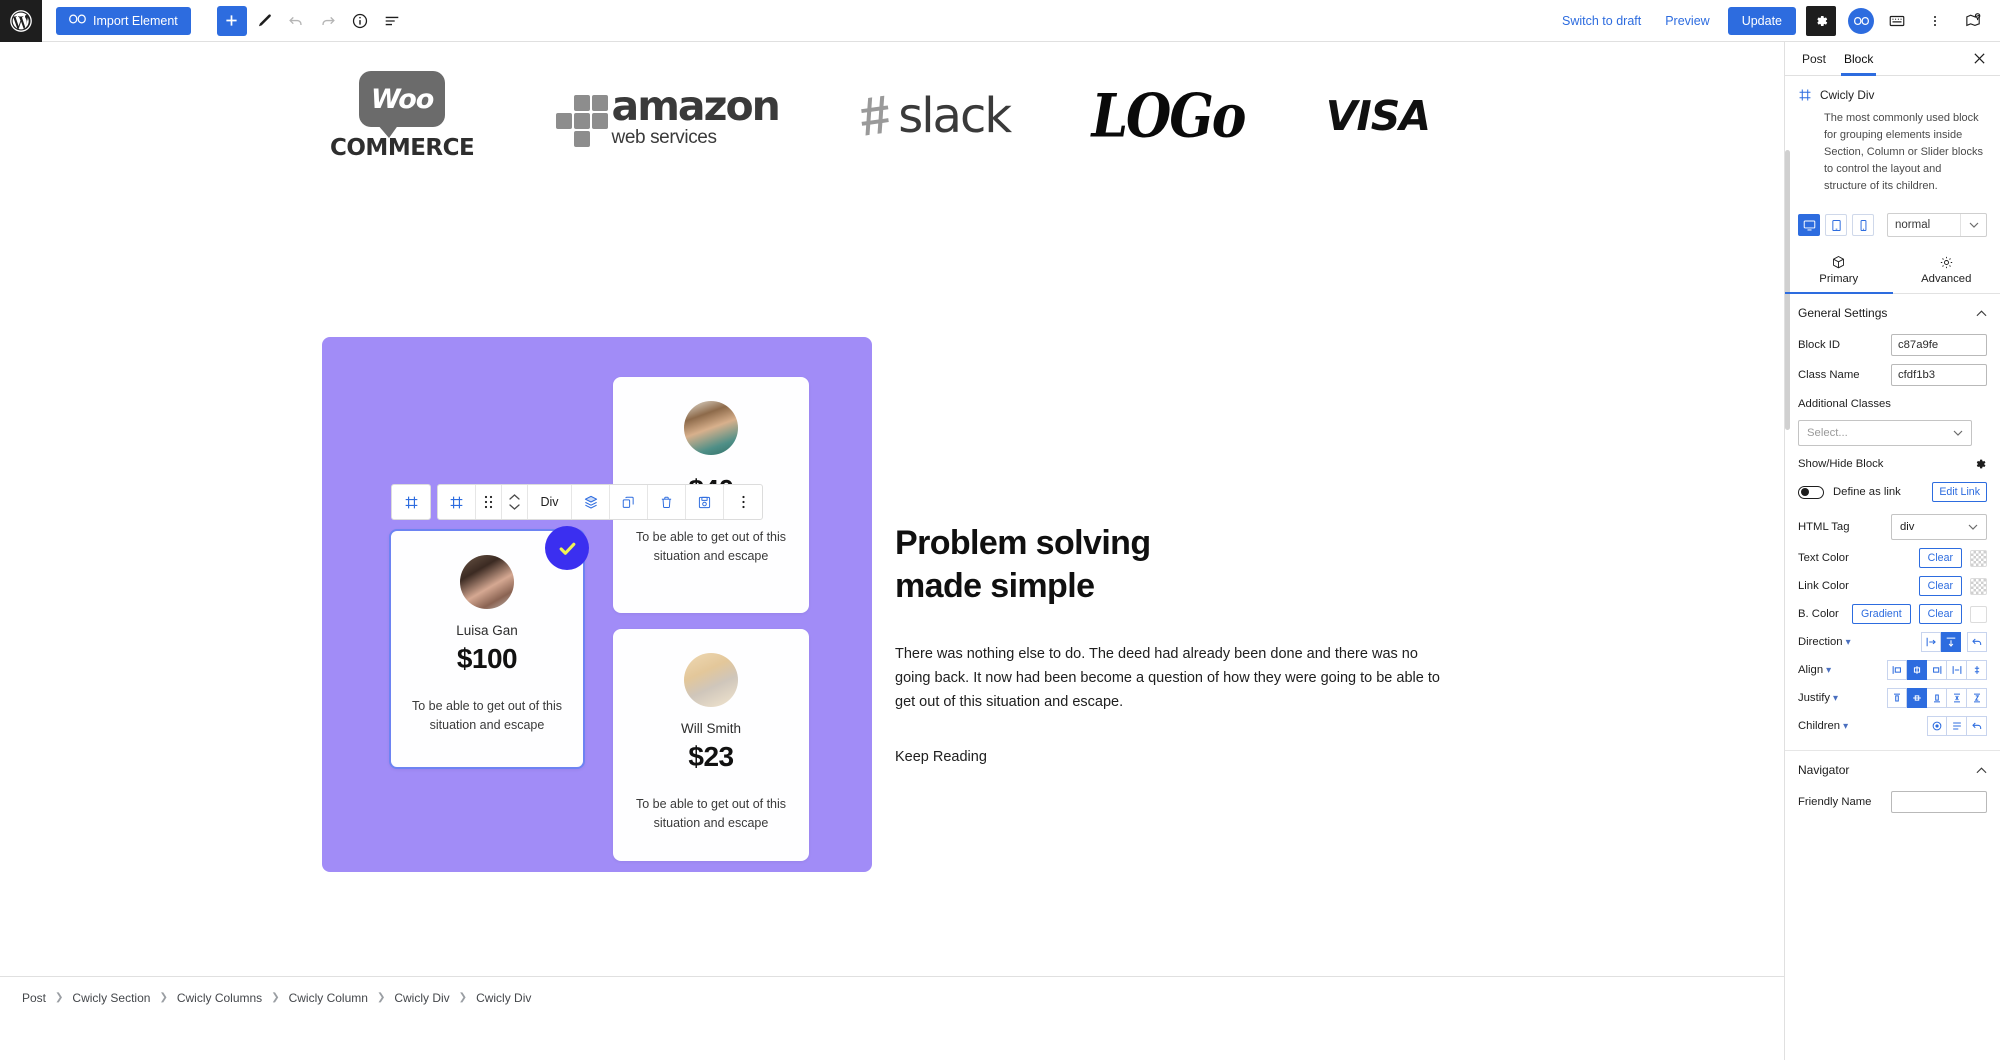 The height and width of the screenshot is (1060, 2000). Describe the element at coordinates (711, 728) in the screenshot. I see `pricing-card-name: Will Smith` at that location.